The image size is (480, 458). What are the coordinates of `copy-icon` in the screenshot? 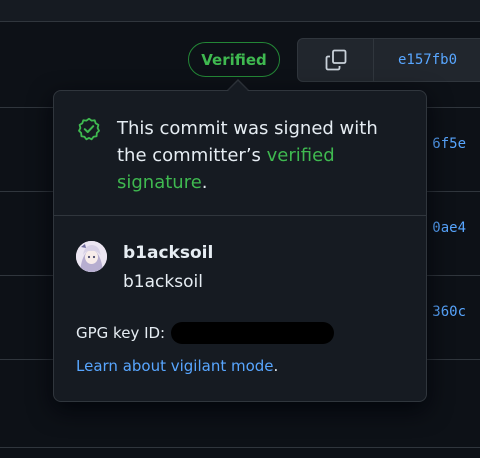 It's located at (335, 60).